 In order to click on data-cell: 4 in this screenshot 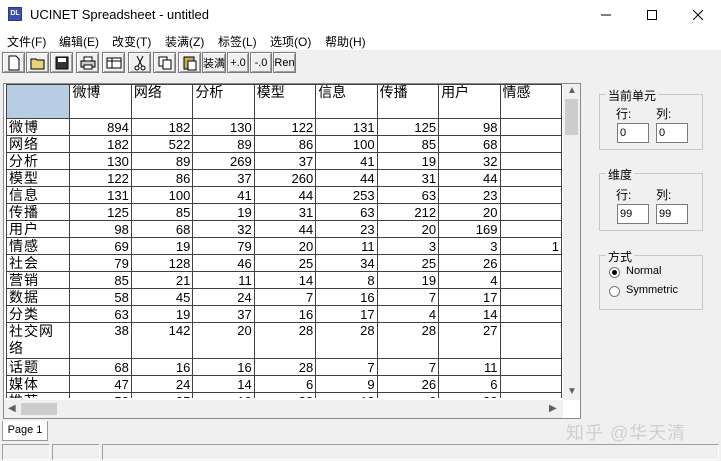, I will do `click(469, 280)`.